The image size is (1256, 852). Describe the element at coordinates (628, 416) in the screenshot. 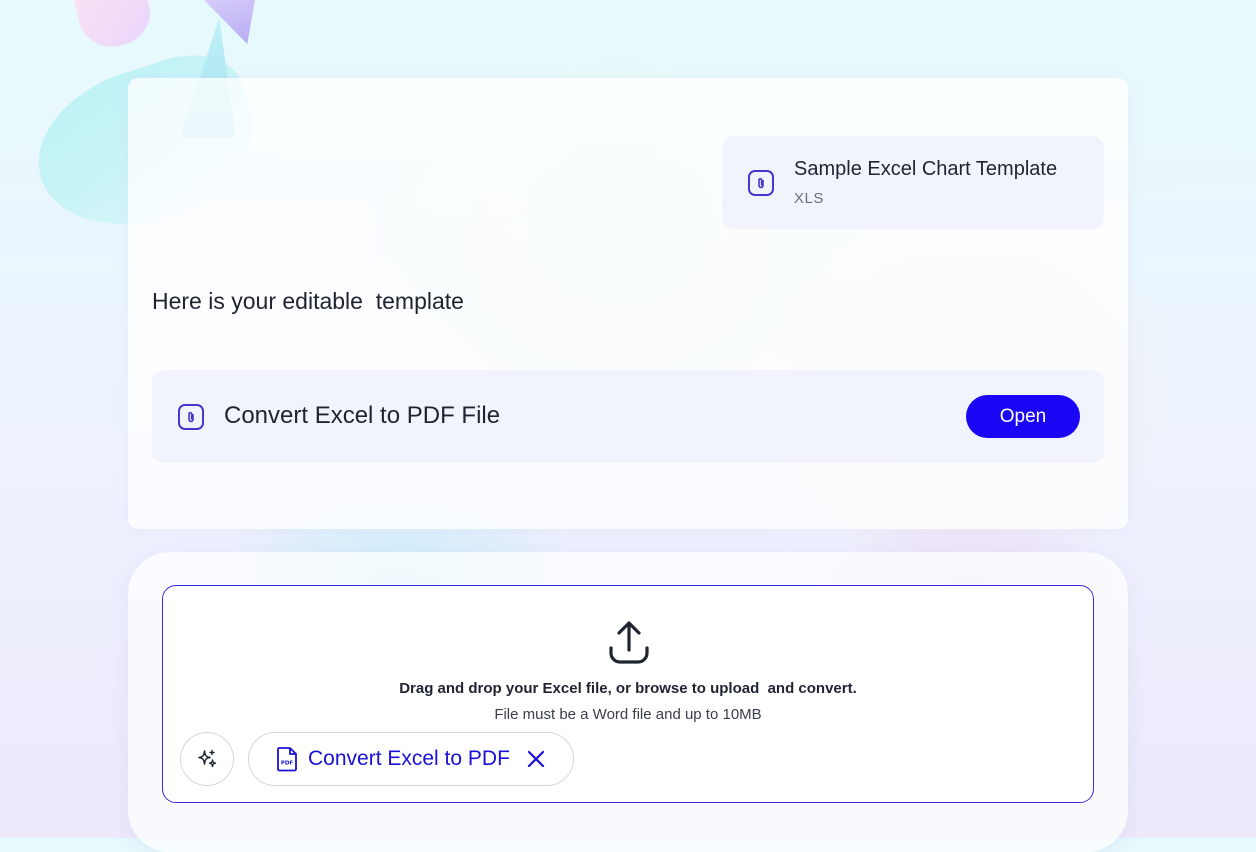

I see `result-file-row: Convert Excel to PDF File Open` at that location.